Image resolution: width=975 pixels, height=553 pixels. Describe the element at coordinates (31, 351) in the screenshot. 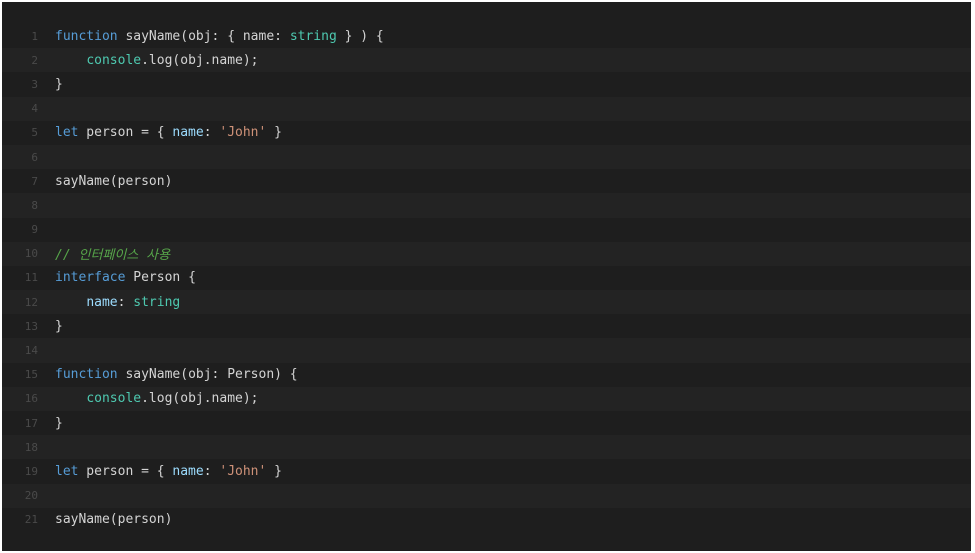

I see `line-number: 14` at that location.